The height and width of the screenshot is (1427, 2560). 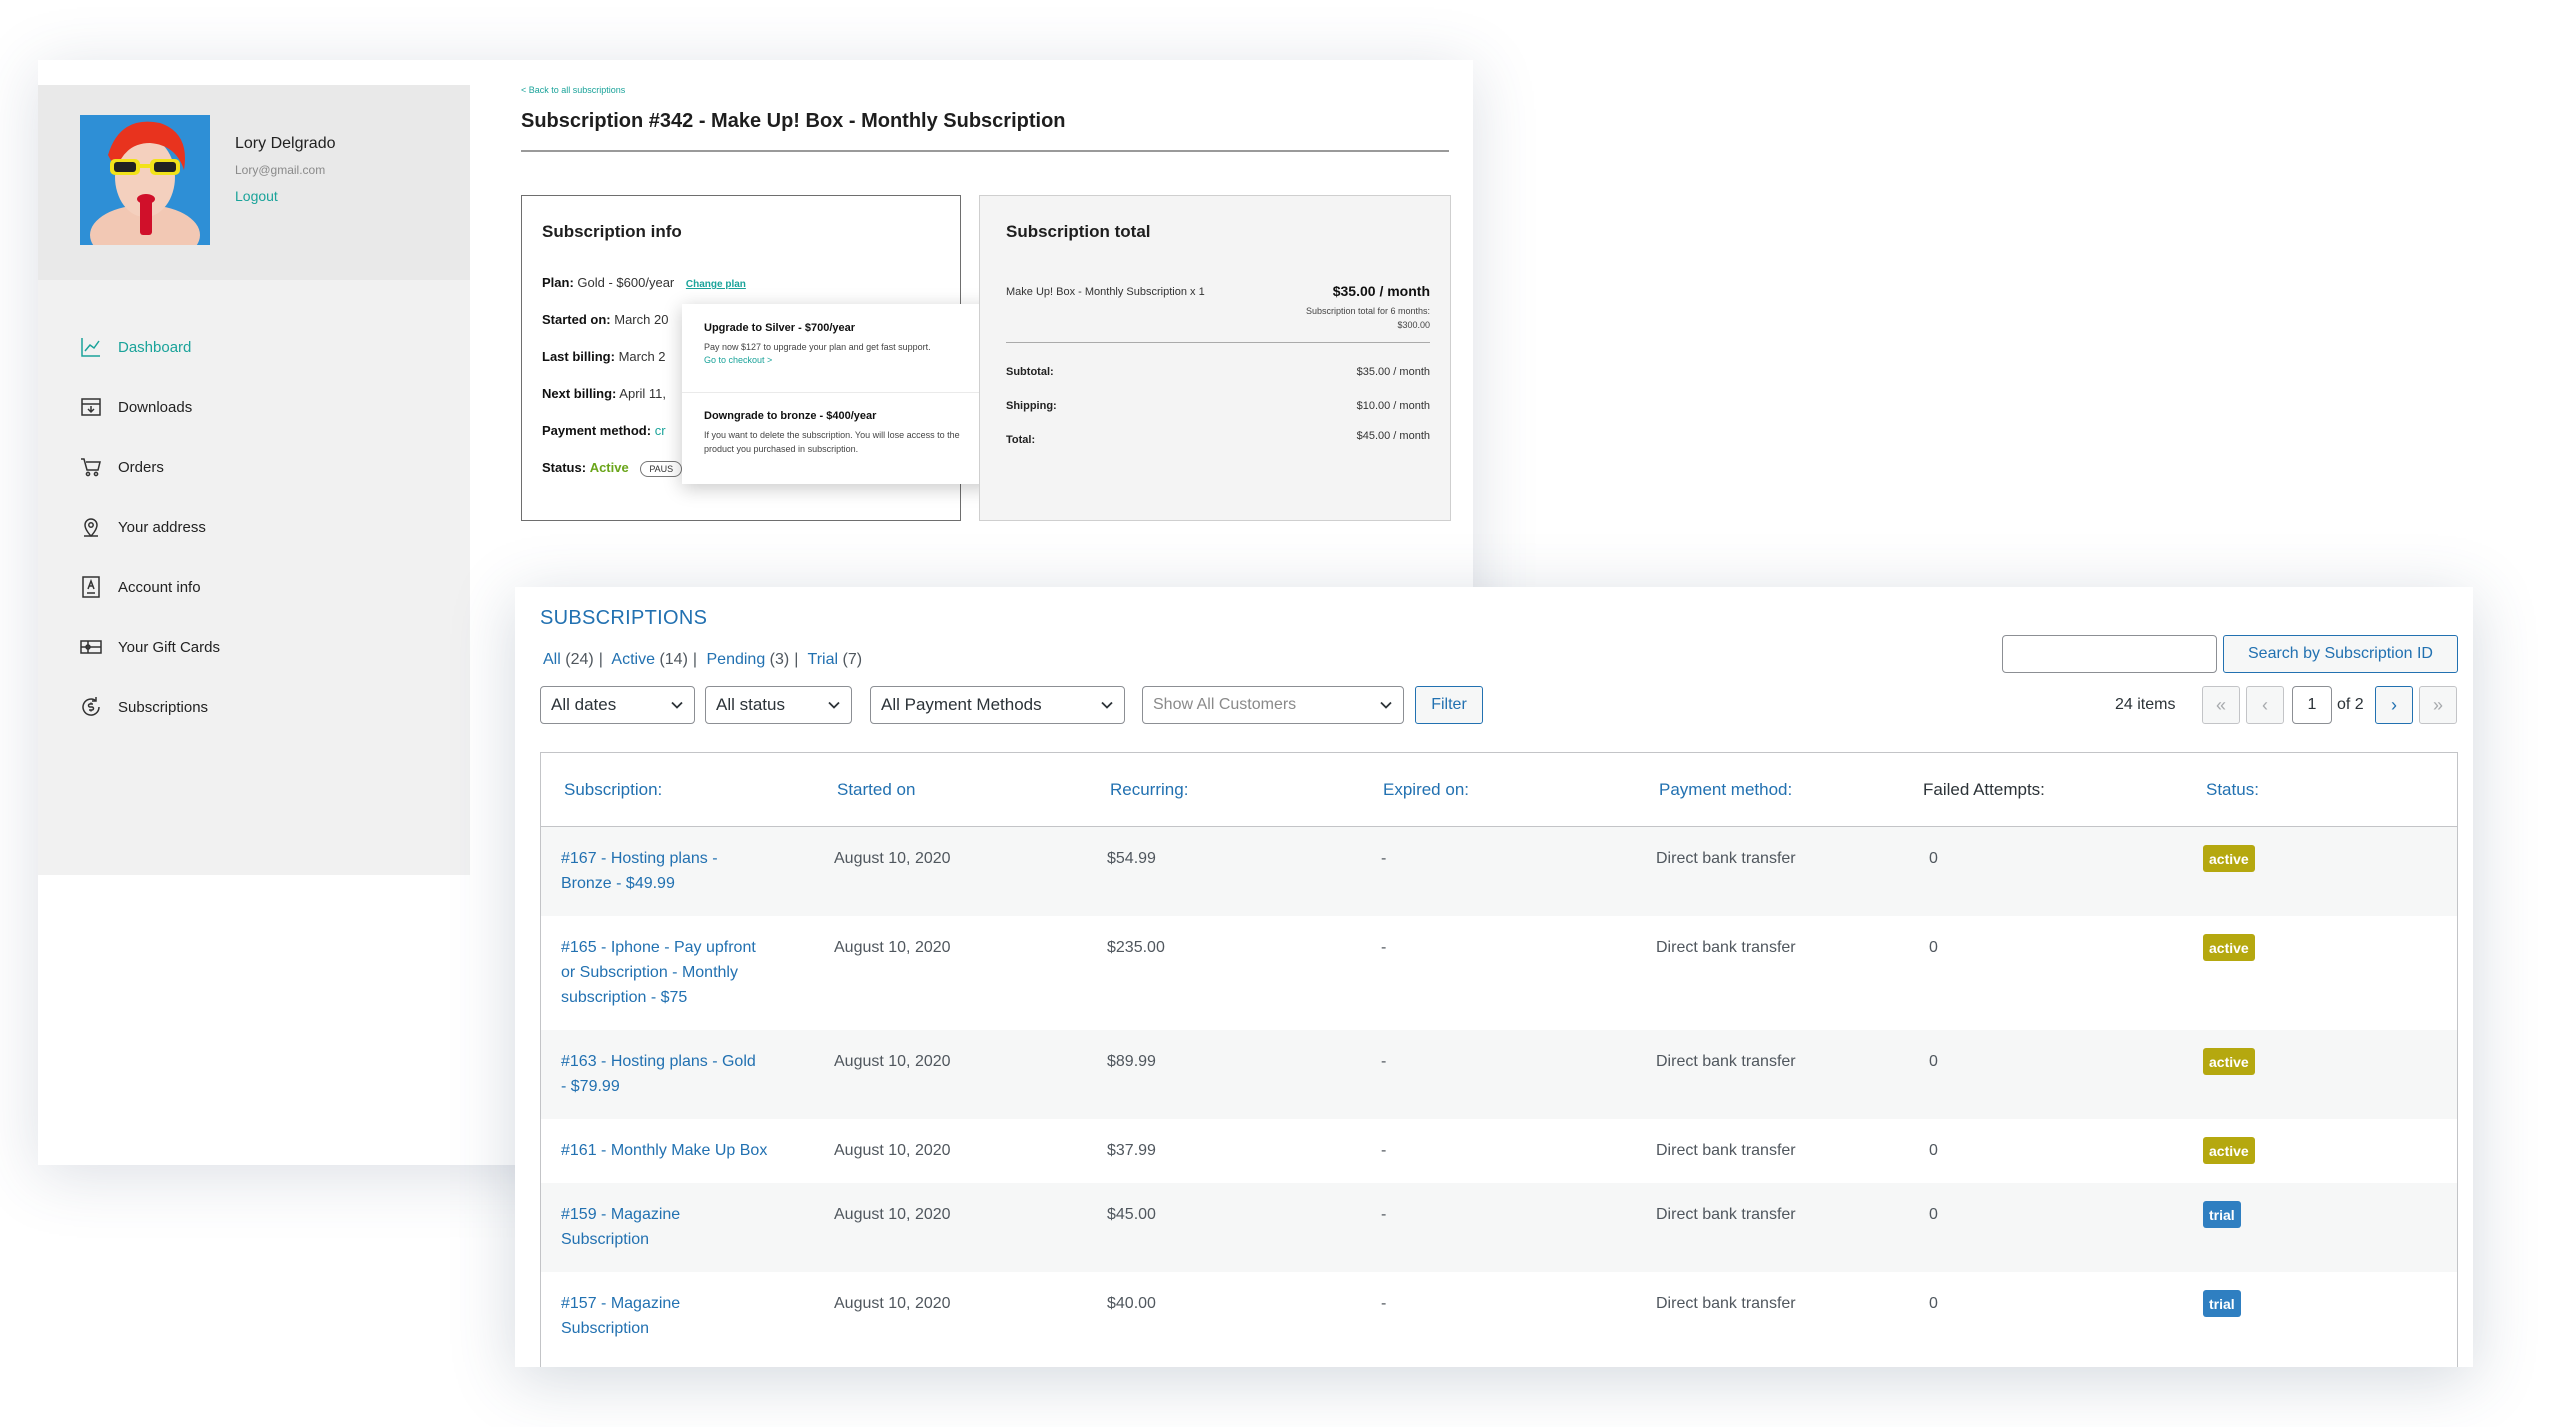 I want to click on view-trial-link: Trial (7), so click(x=835, y=659).